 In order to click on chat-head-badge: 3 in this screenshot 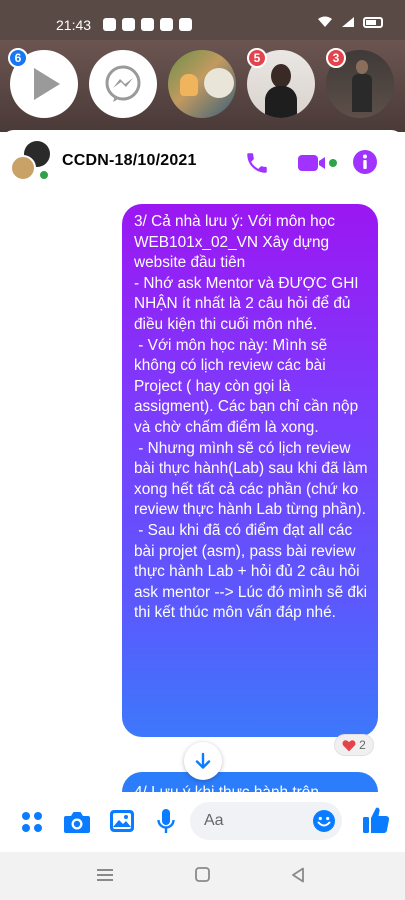, I will do `click(336, 58)`.